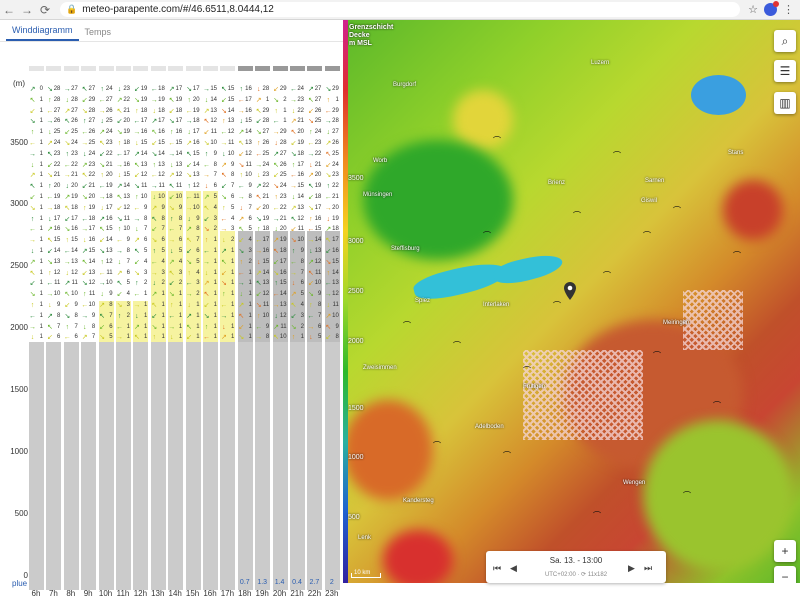 The image size is (800, 598). I want to click on zoom-in-button: +, so click(785, 551).